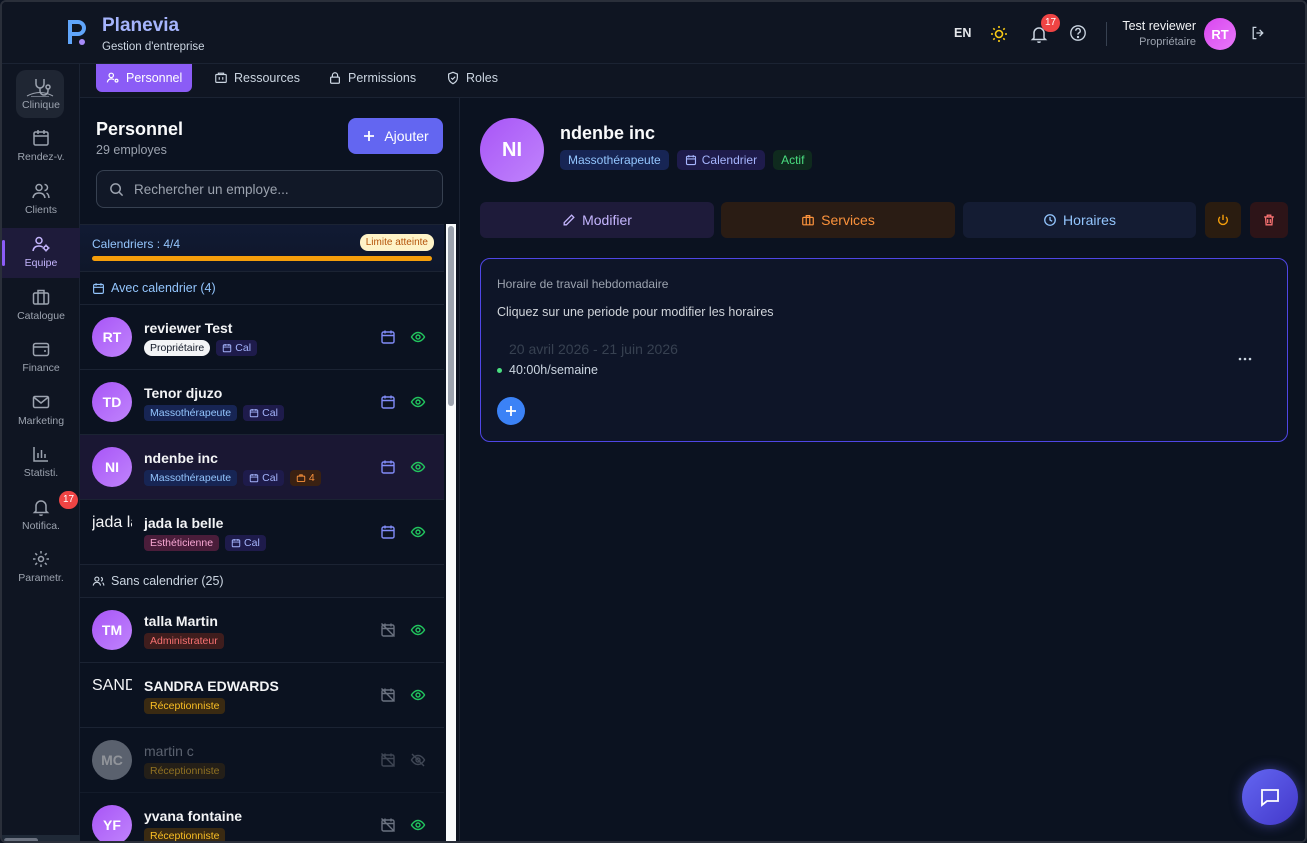  Describe the element at coordinates (112, 77) in the screenshot. I see `user-settings-icon` at that location.